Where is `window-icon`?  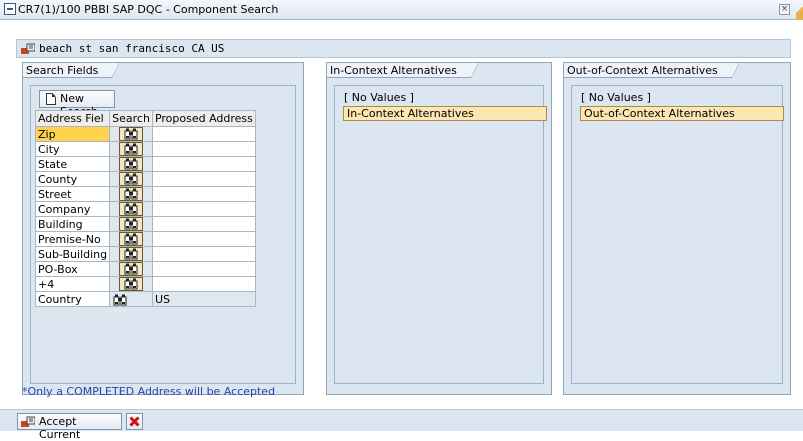
window-icon is located at coordinates (10, 9).